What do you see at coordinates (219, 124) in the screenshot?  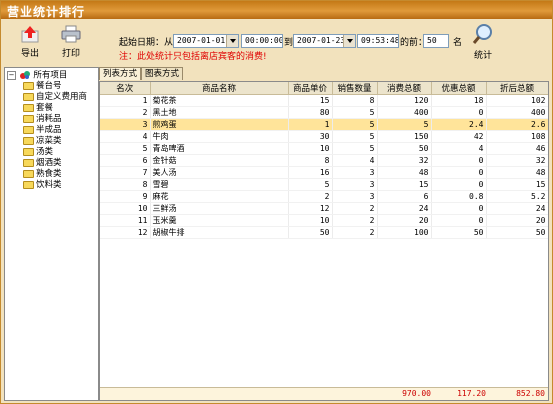 I see `table-cell: 煎鸡蛋` at bounding box center [219, 124].